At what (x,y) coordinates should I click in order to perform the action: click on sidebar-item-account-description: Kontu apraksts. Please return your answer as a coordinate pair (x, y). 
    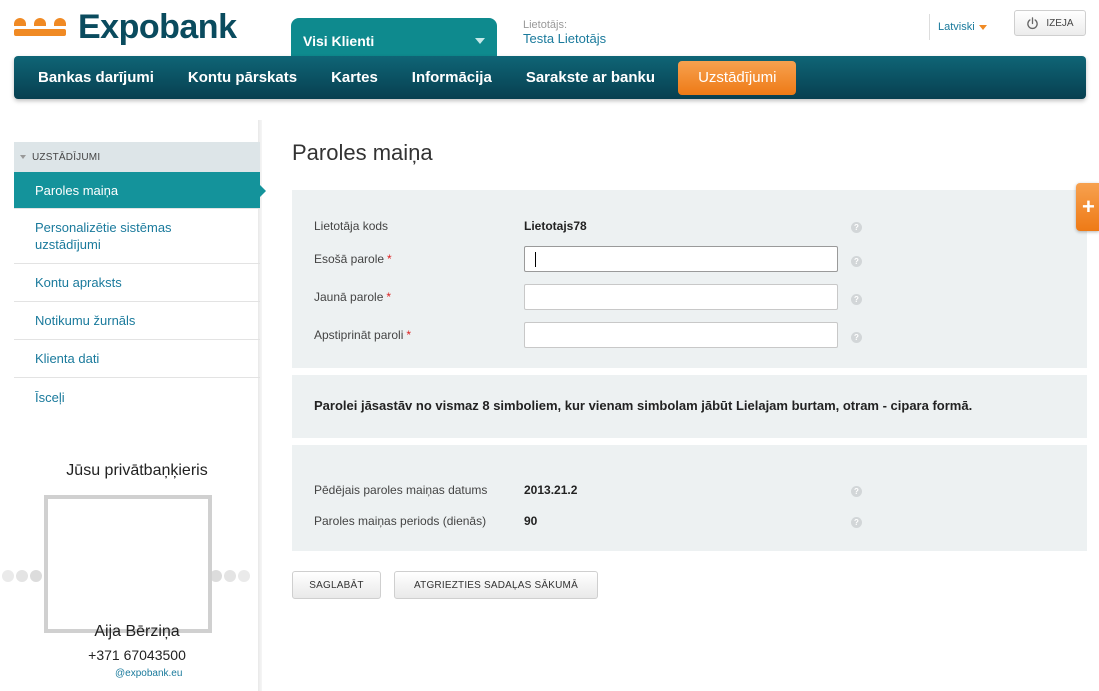
    Looking at the image, I should click on (137, 283).